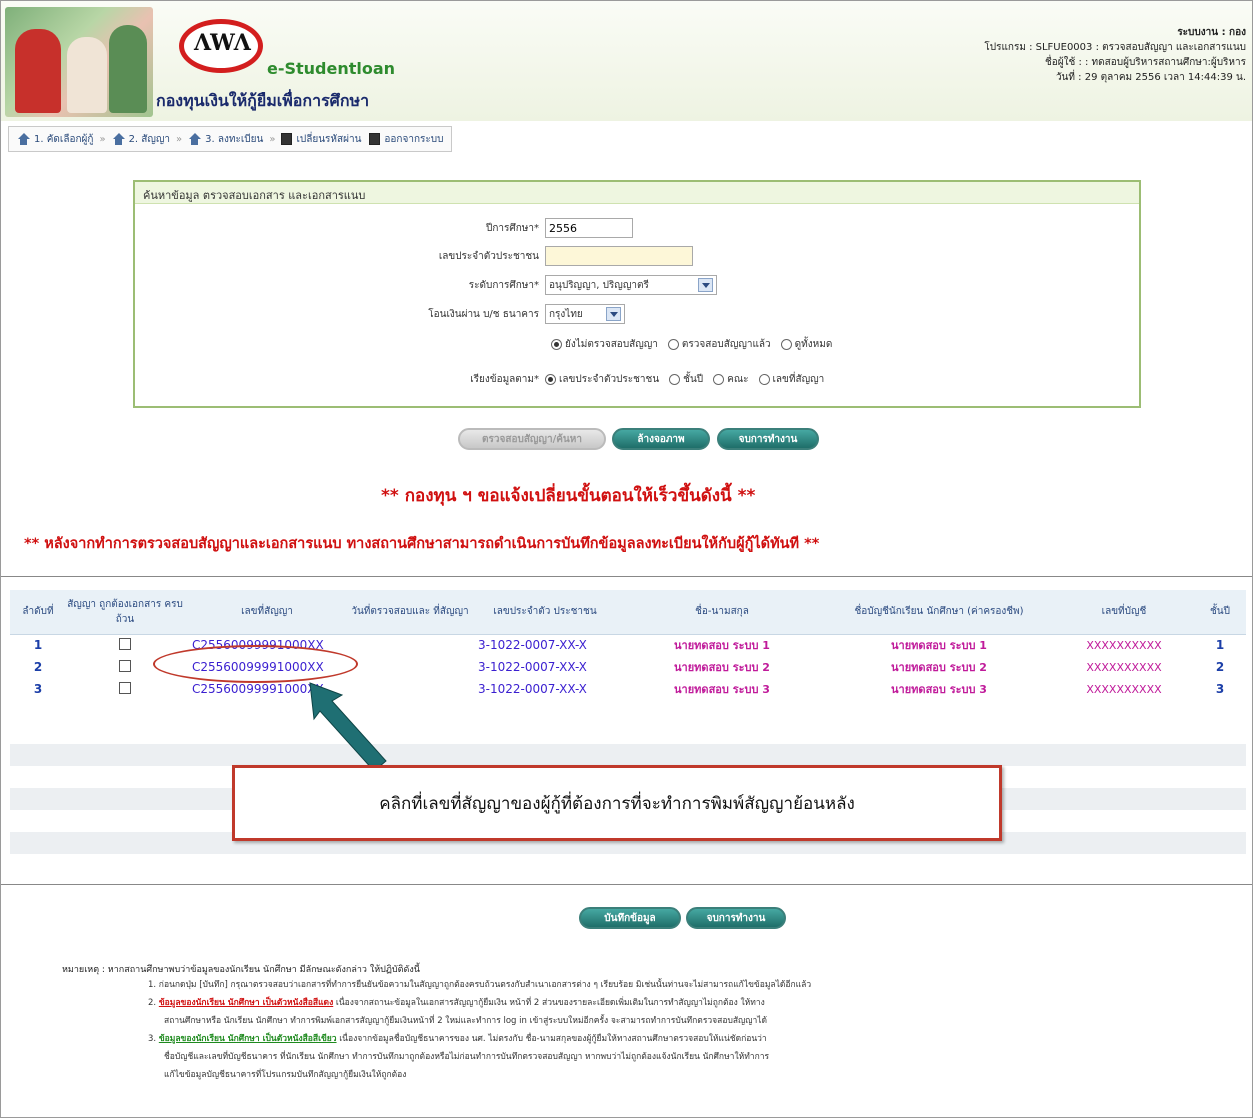 The width and height of the screenshot is (1255, 1120). I want to click on year-cell: 2, so click(1220, 667).